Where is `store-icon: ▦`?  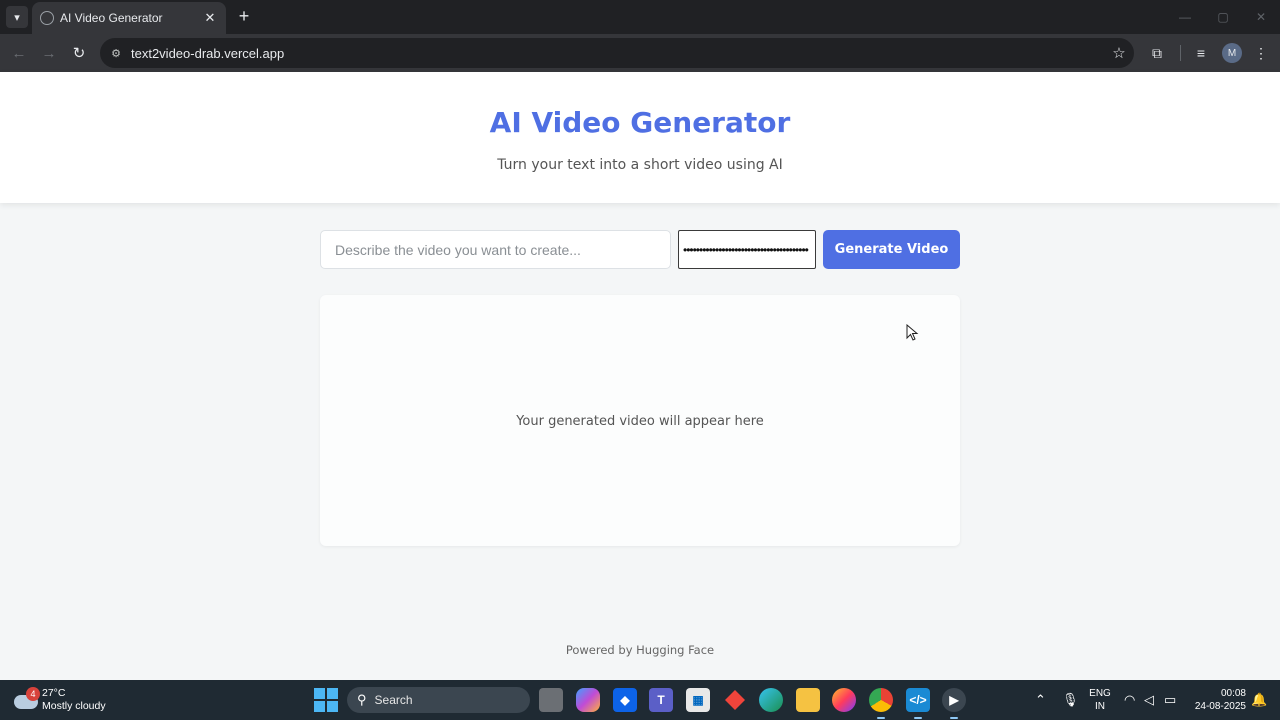
store-icon: ▦ is located at coordinates (698, 700).